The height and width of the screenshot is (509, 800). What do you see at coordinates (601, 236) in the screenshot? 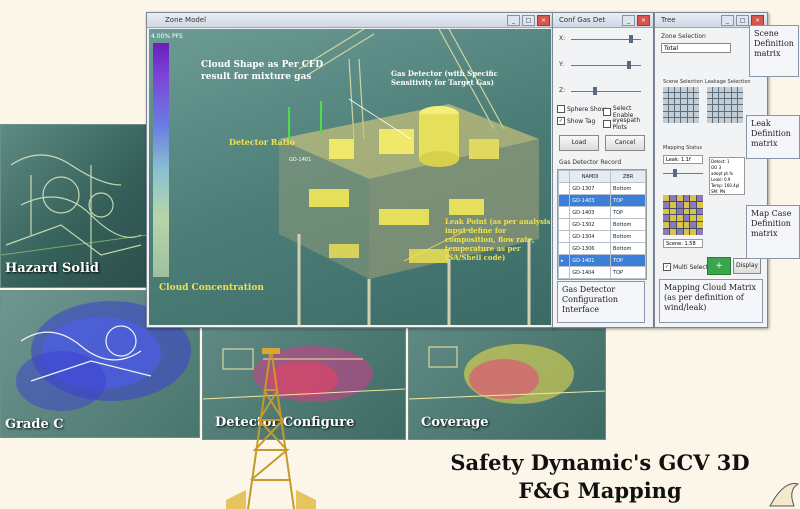
I see `table-row: GD-1304 Bottom` at bounding box center [601, 236].